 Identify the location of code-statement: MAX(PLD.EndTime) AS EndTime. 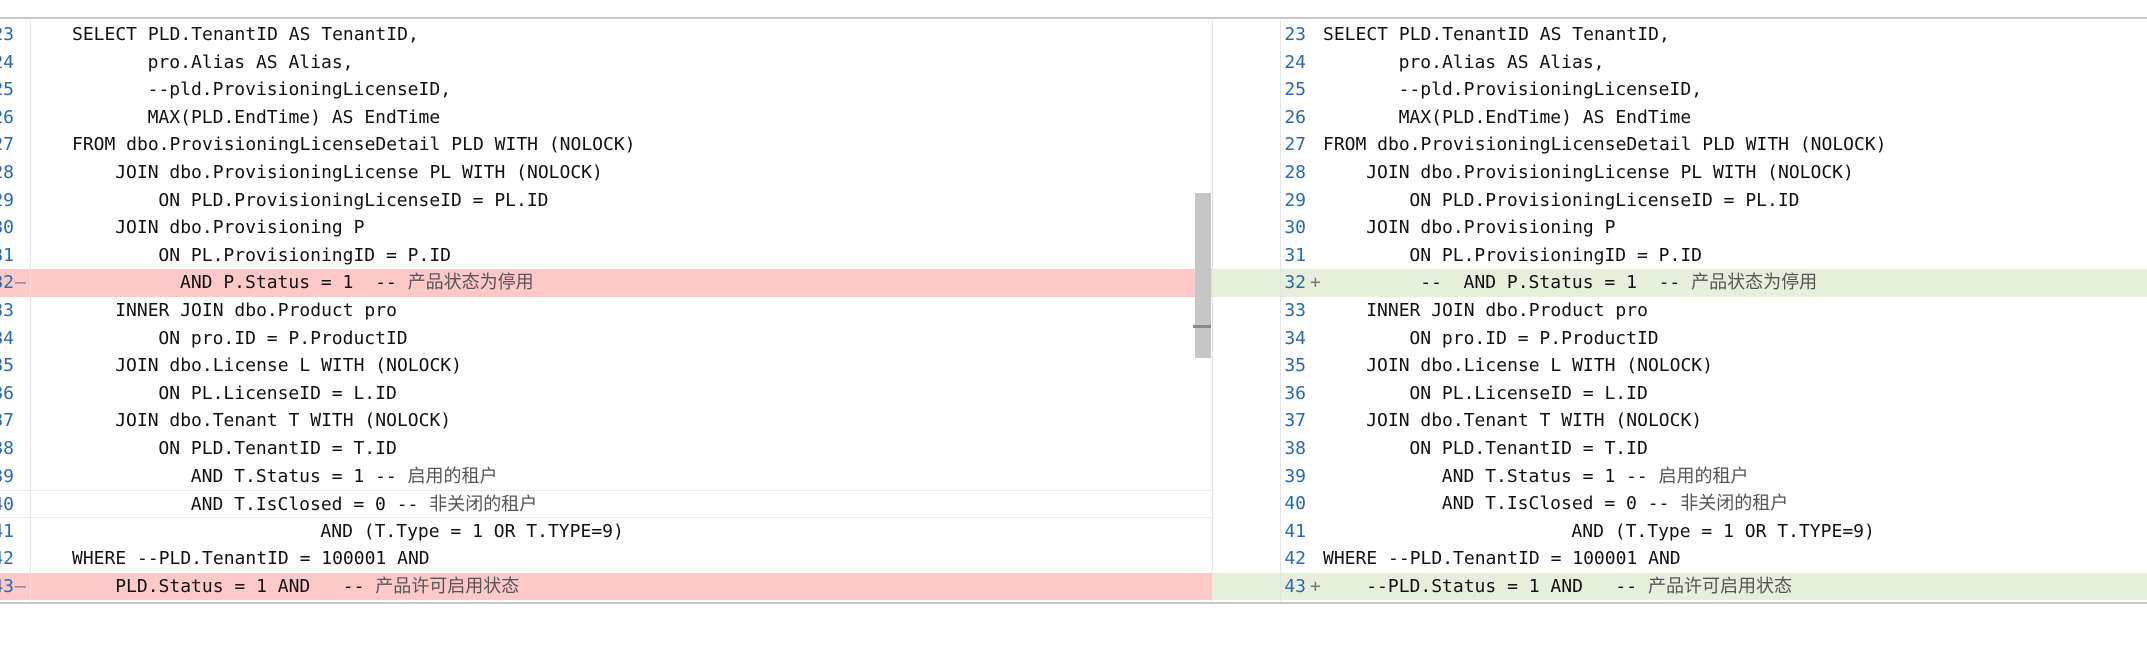
(294, 117).